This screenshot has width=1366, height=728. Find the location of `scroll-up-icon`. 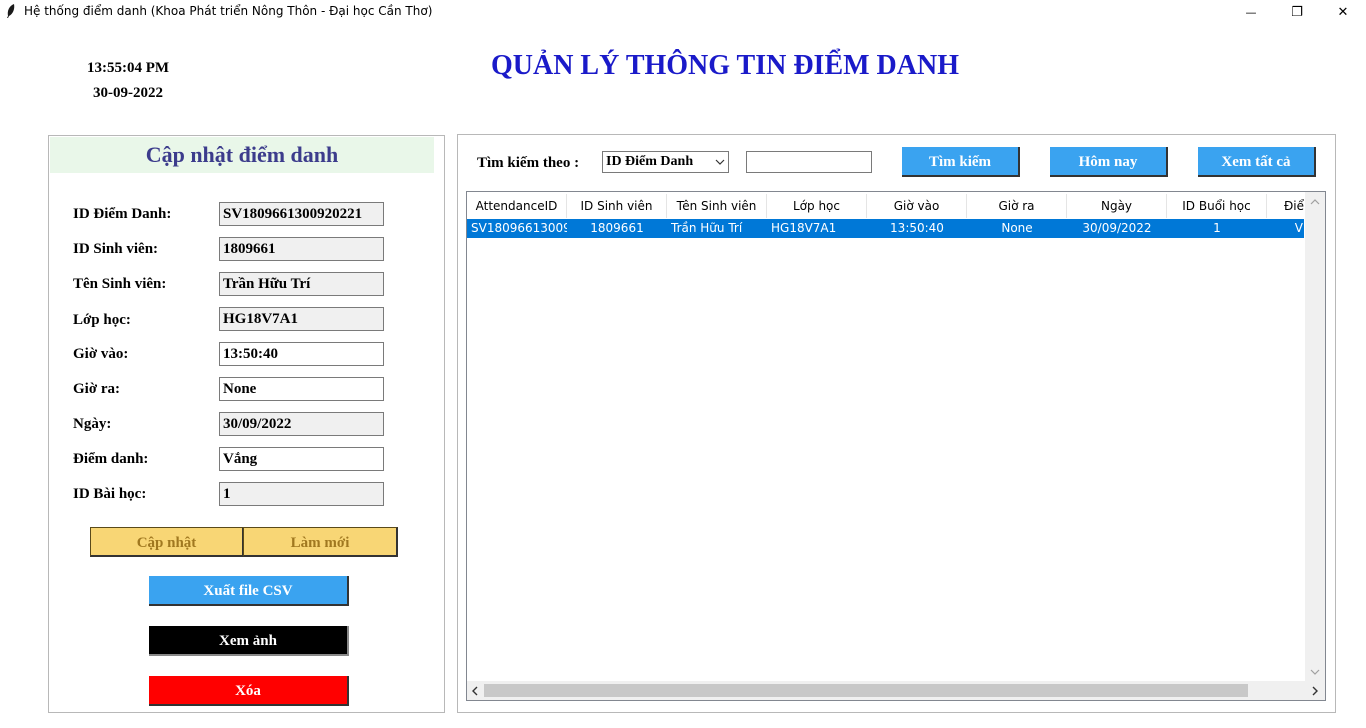

scroll-up-icon is located at coordinates (1315, 201).